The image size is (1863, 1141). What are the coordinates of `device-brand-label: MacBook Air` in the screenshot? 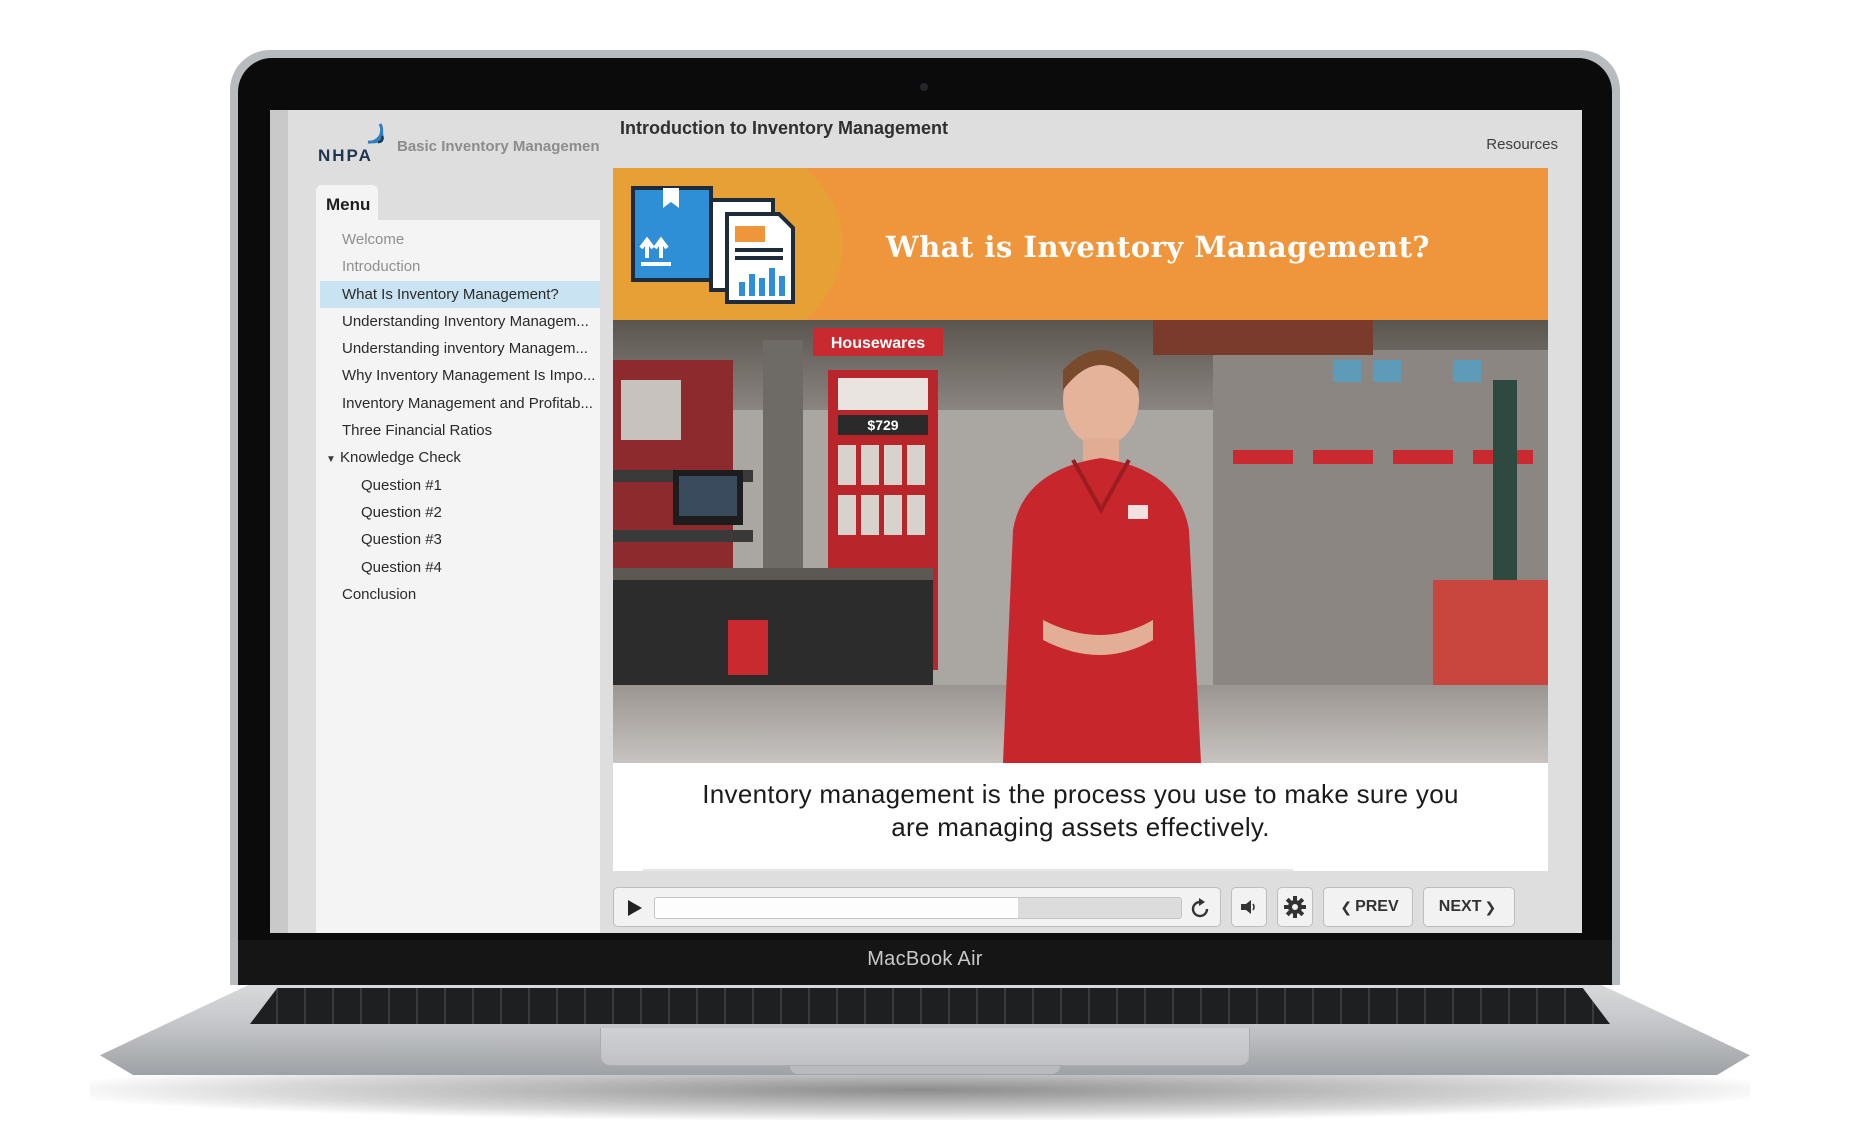 It's located at (925, 959).